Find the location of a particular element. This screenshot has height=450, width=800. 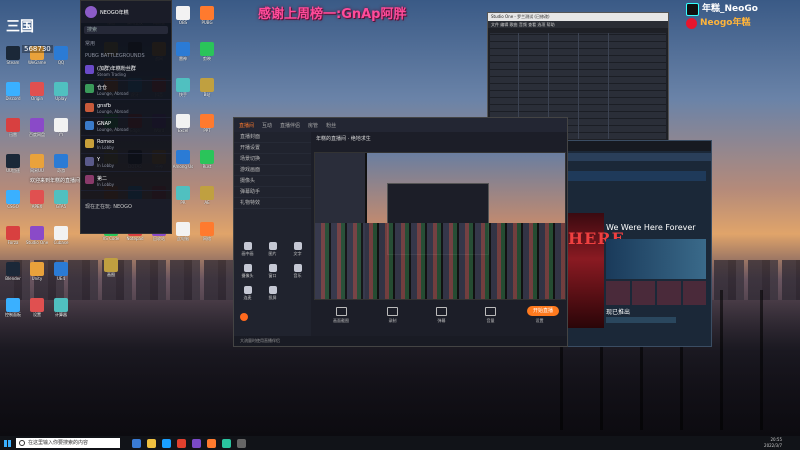

desktop-icon: 控制面板 is located at coordinates (13, 312).